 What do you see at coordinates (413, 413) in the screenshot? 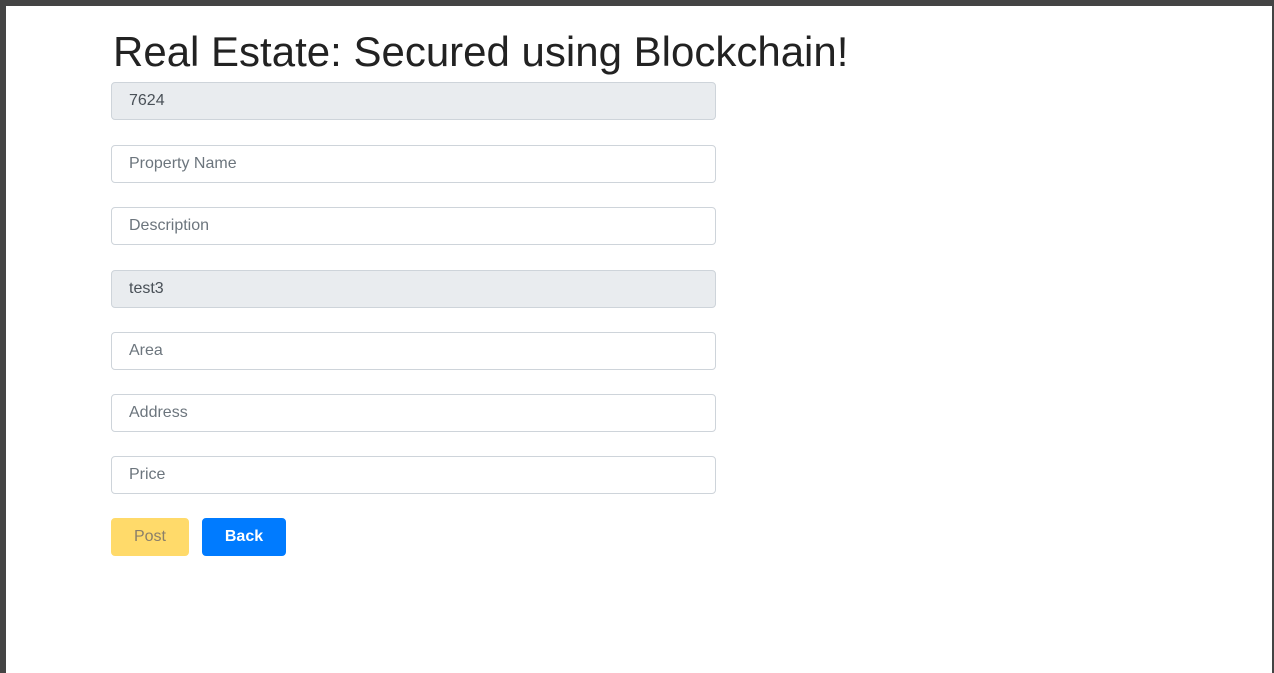
I see `address-input` at bounding box center [413, 413].